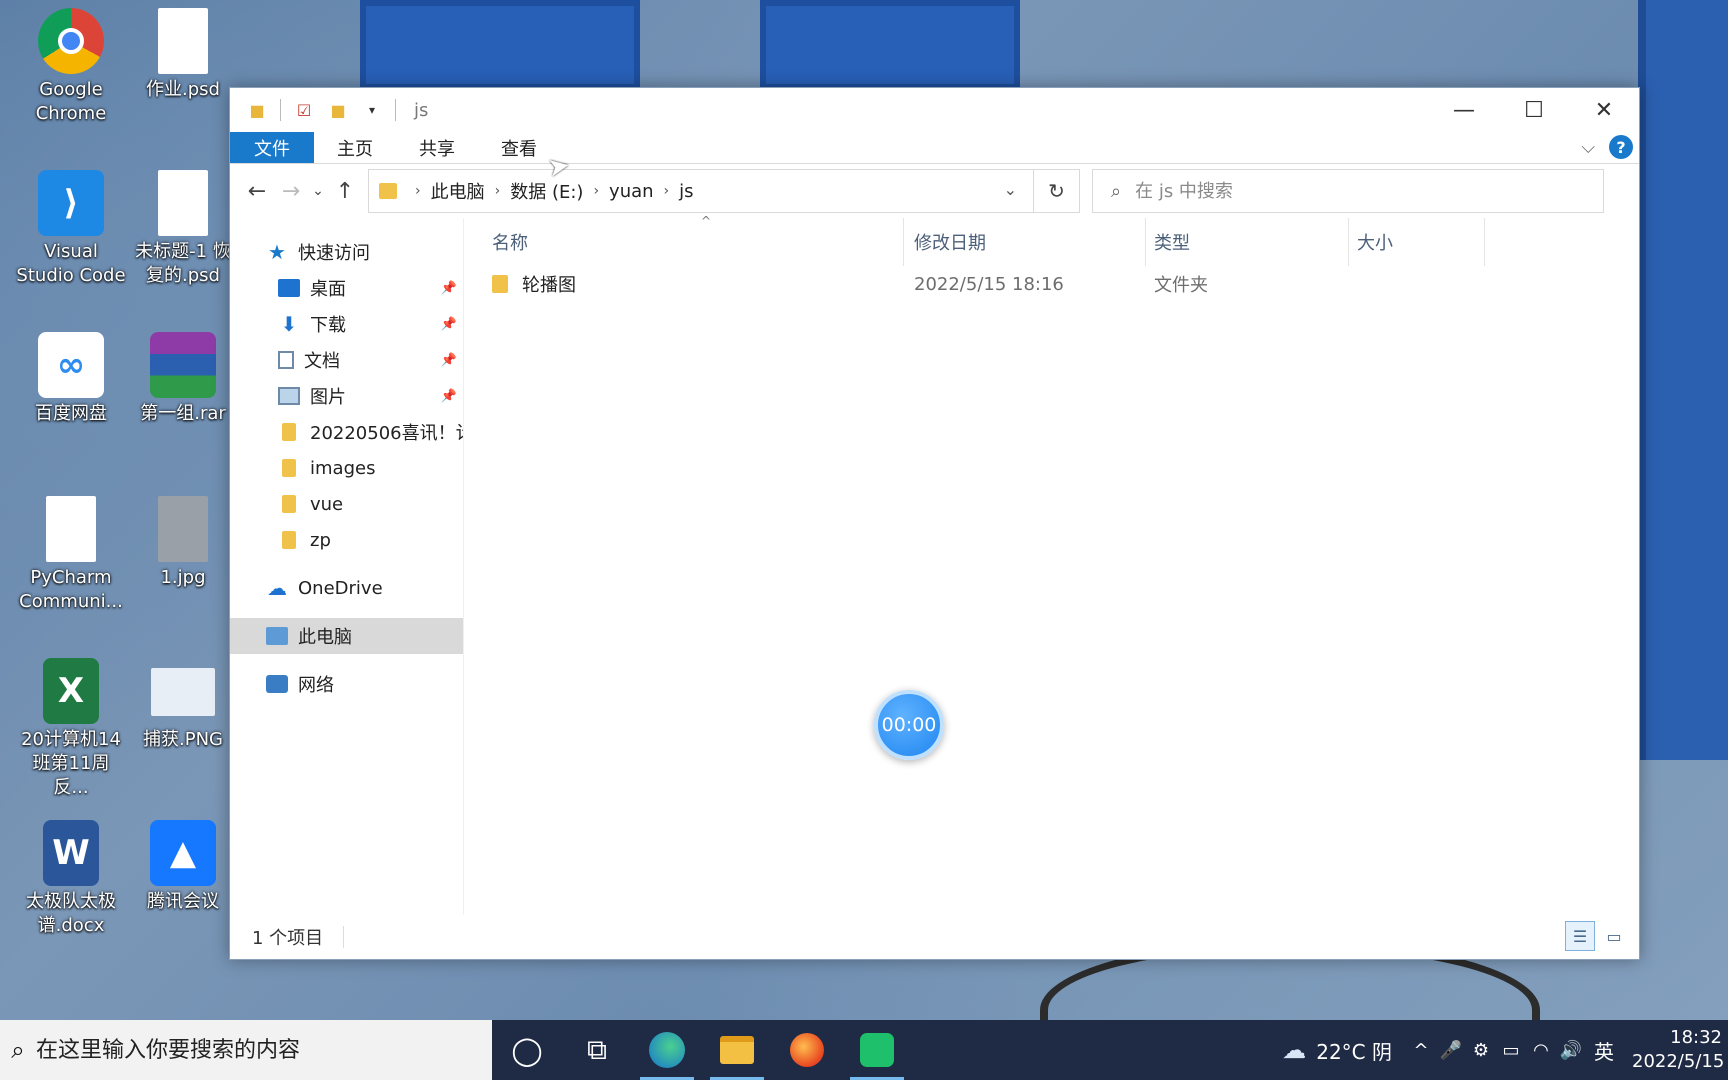 The width and height of the screenshot is (1728, 1080). What do you see at coordinates (724, 191) in the screenshot?
I see `address-bar: › 此电脑 › 数据 (E:) › yuan › js ⌄ ↻` at bounding box center [724, 191].